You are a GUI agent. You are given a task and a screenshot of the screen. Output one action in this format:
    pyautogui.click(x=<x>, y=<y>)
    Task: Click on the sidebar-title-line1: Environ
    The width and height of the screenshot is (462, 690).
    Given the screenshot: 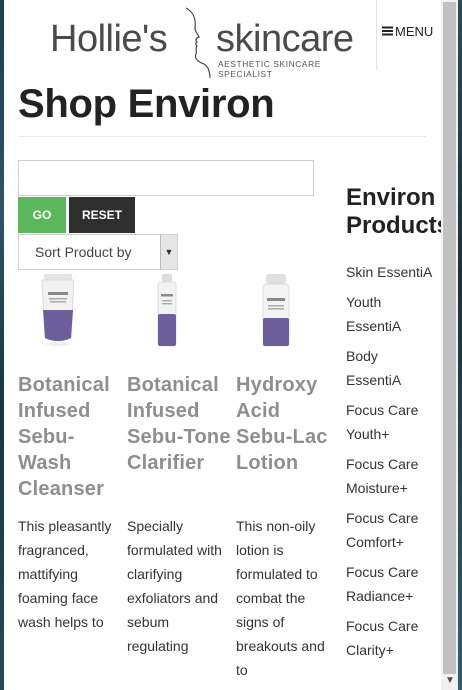 What is the action you would take?
    pyautogui.click(x=391, y=197)
    